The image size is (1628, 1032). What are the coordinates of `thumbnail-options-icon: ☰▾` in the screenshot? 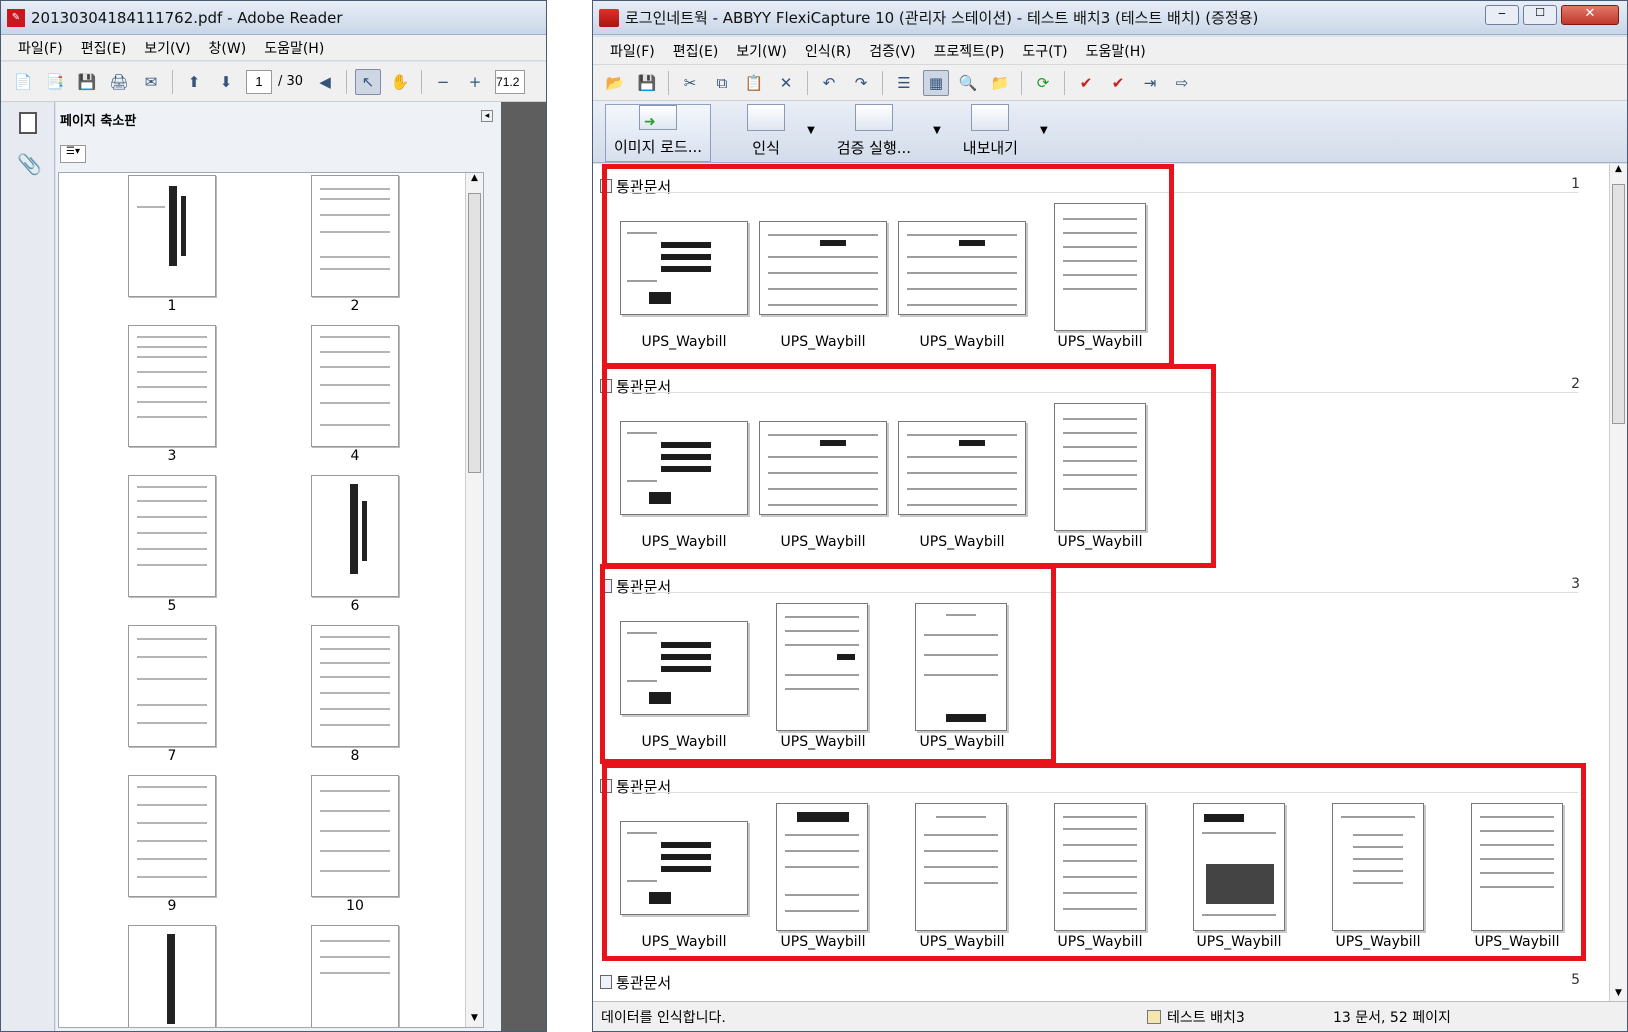 It's located at (73, 154).